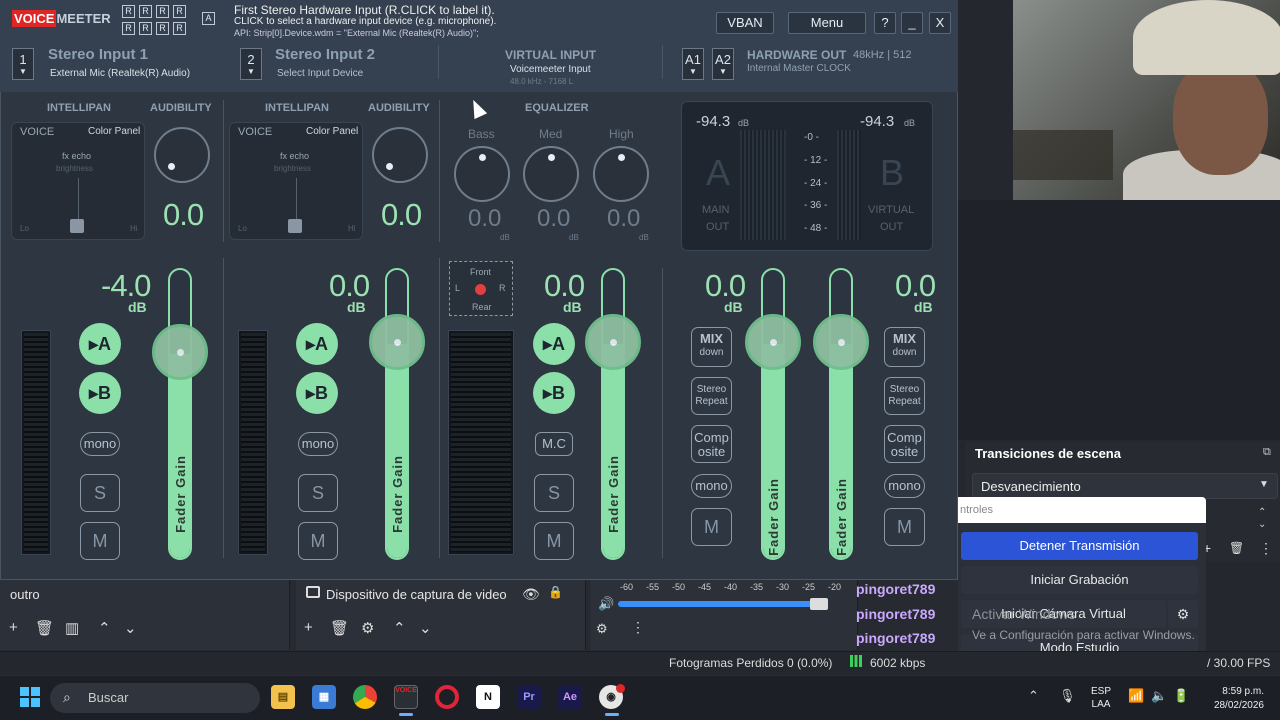 This screenshot has height=720, width=1280. Describe the element at coordinates (1267, 452) in the screenshot. I see `undock-icon: ⧉` at that location.